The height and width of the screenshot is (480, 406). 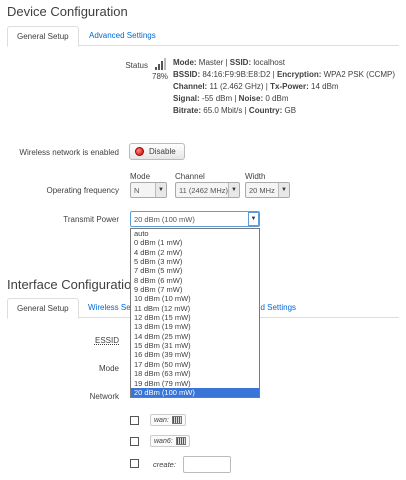 I want to click on bssid-key: BSSID:, so click(x=187, y=74).